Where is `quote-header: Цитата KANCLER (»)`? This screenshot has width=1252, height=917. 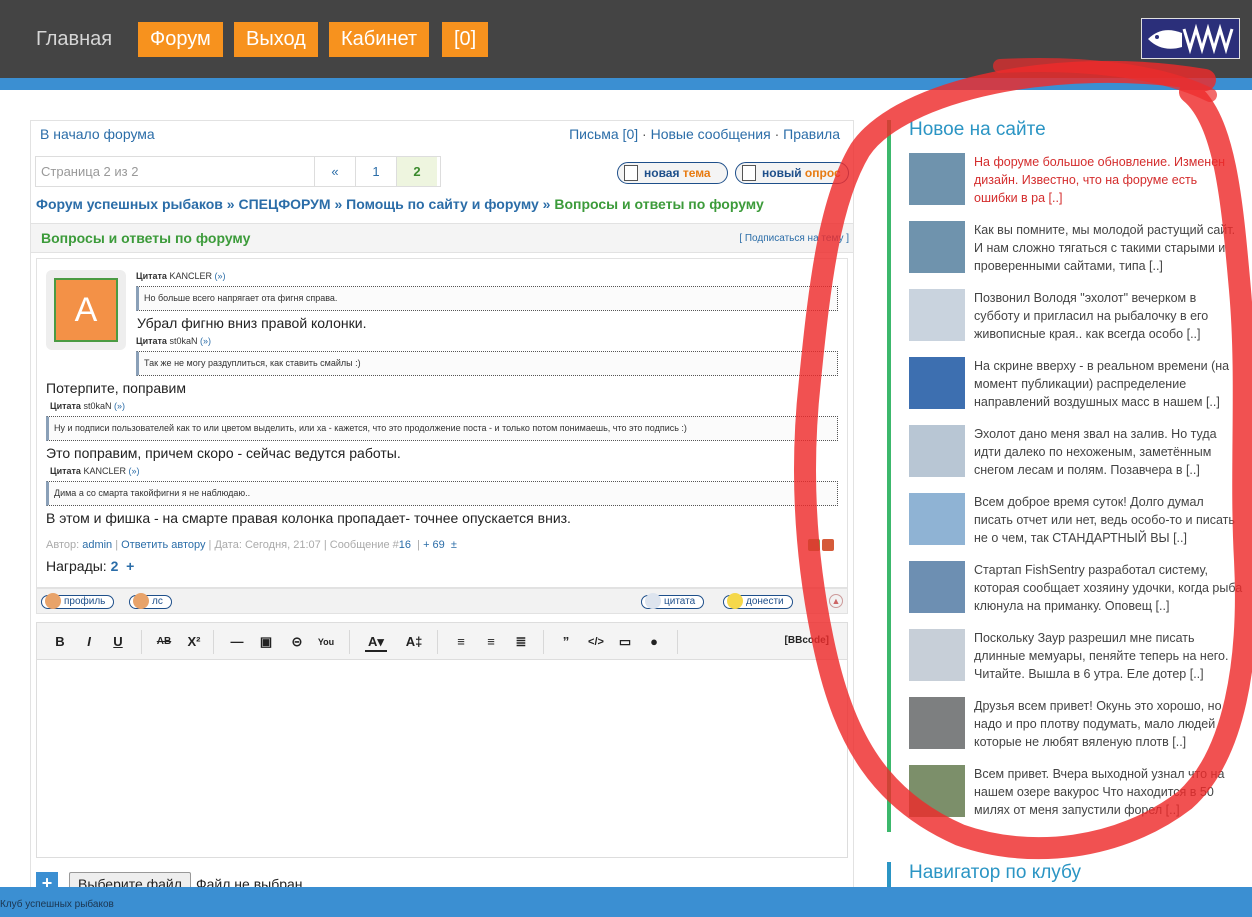 quote-header: Цитата KANCLER (») is located at coordinates (95, 471).